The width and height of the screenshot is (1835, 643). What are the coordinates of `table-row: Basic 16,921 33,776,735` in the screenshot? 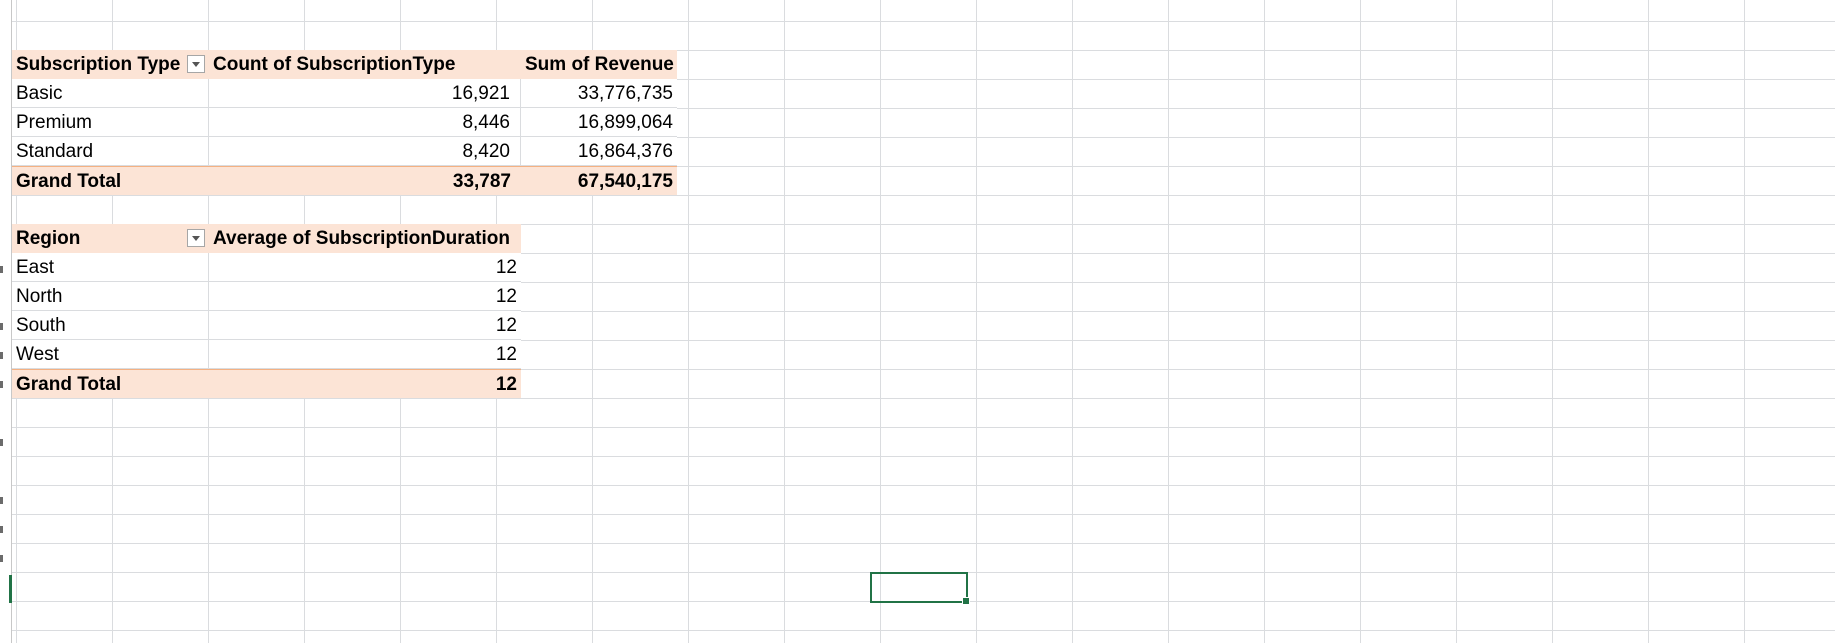 It's located at (344, 93).